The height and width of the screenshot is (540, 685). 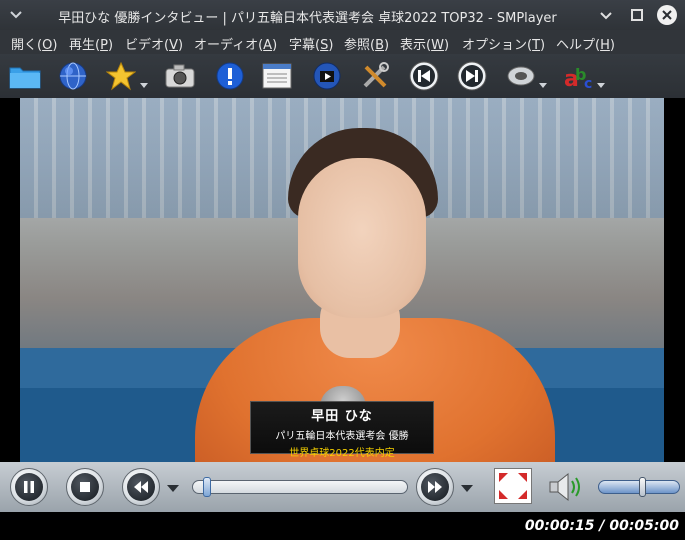 I want to click on menu-open-key: O, so click(x=47, y=45).